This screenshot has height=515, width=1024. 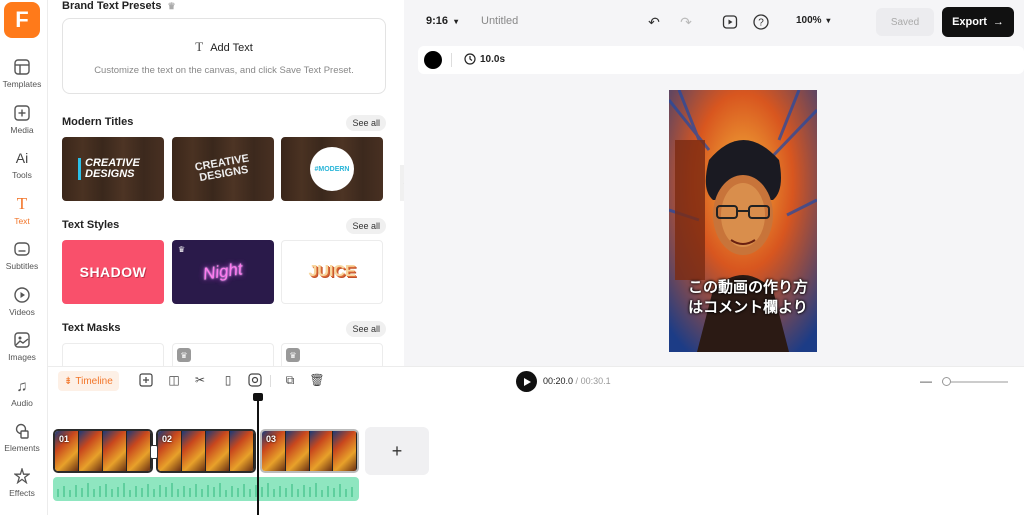 What do you see at coordinates (22, 210) in the screenshot?
I see `rail-item-text: T Text` at bounding box center [22, 210].